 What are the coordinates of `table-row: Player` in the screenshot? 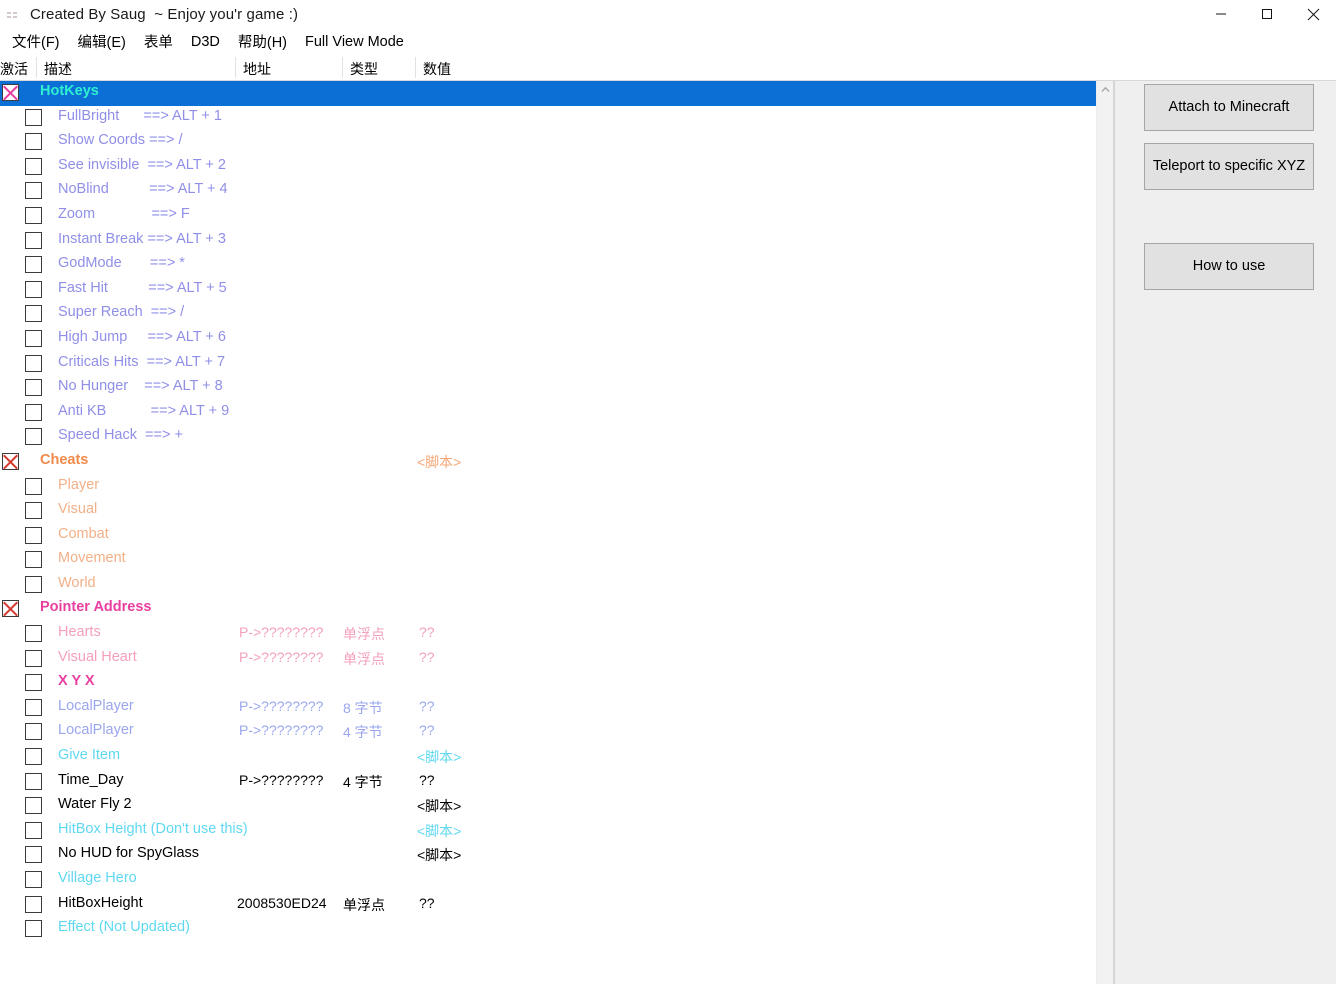 It's located at (548, 487).